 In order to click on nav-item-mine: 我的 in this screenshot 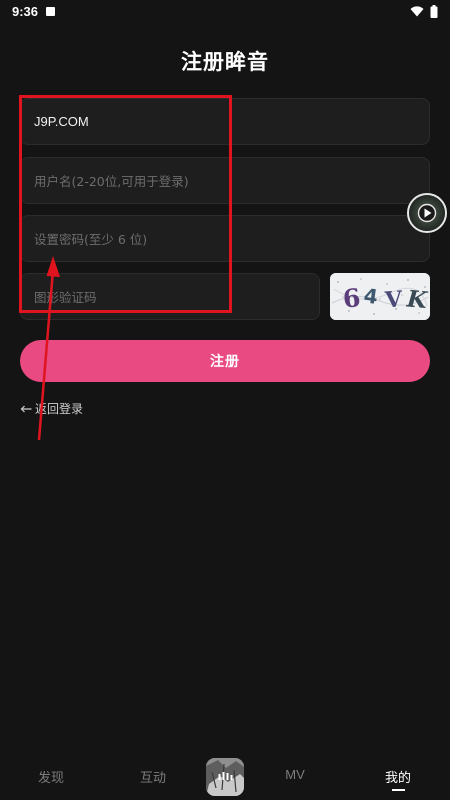, I will do `click(398, 776)`.